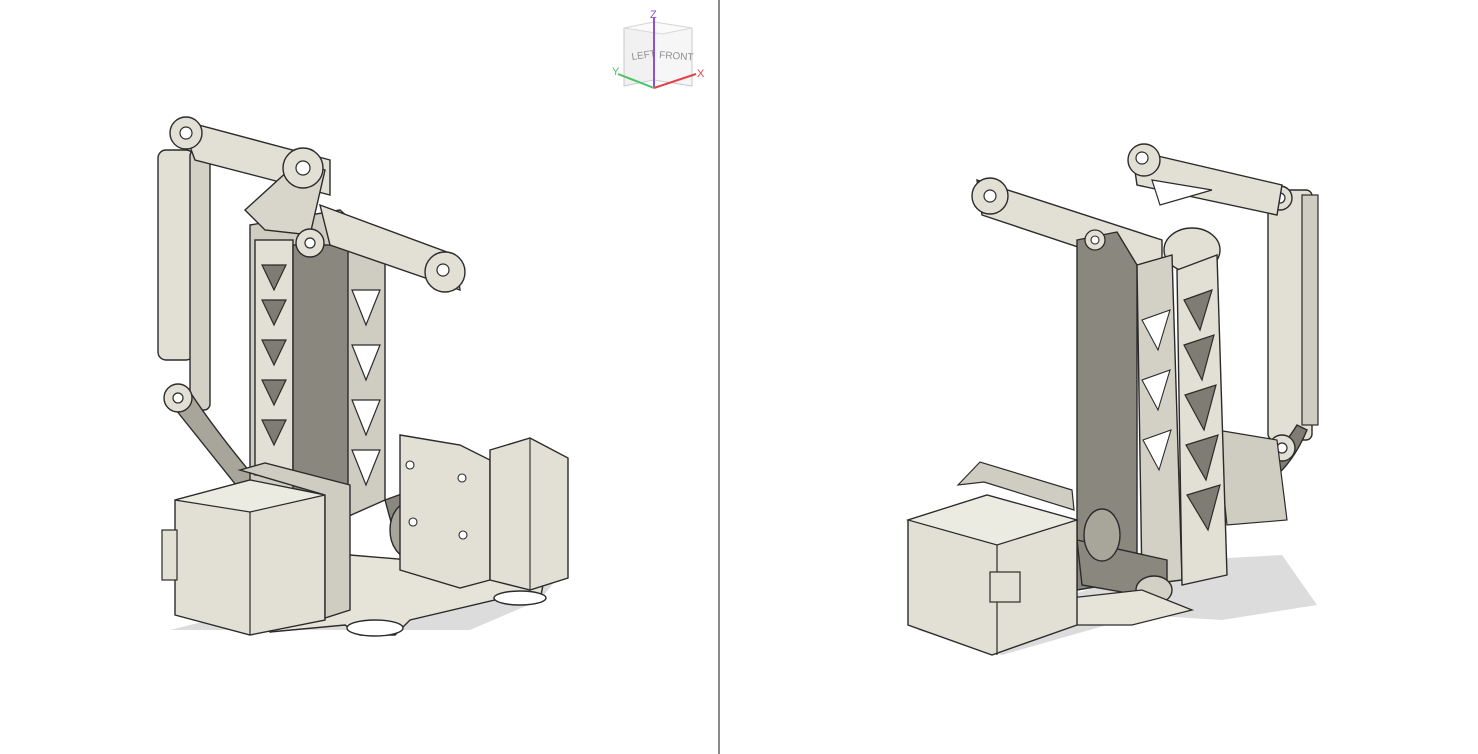 Image resolution: width=1478 pixels, height=754 pixels. Describe the element at coordinates (529, 514) in the screenshot. I see `stepper-motor-right` at that location.